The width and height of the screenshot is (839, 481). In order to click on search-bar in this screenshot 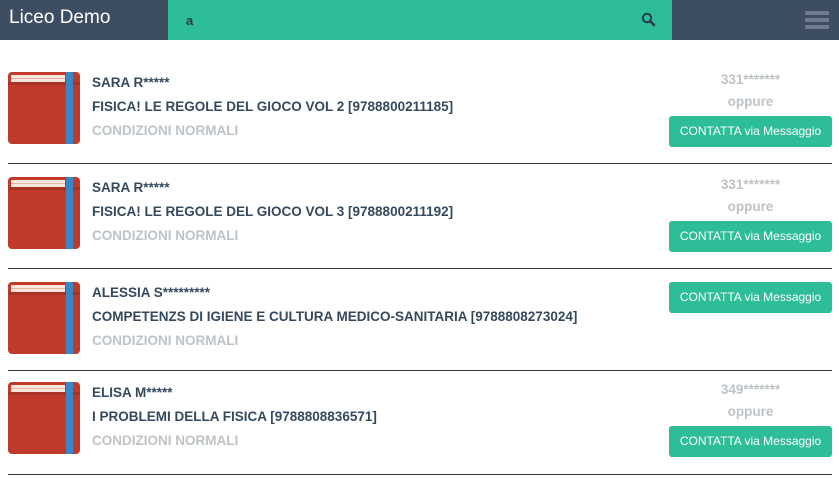, I will do `click(420, 20)`.